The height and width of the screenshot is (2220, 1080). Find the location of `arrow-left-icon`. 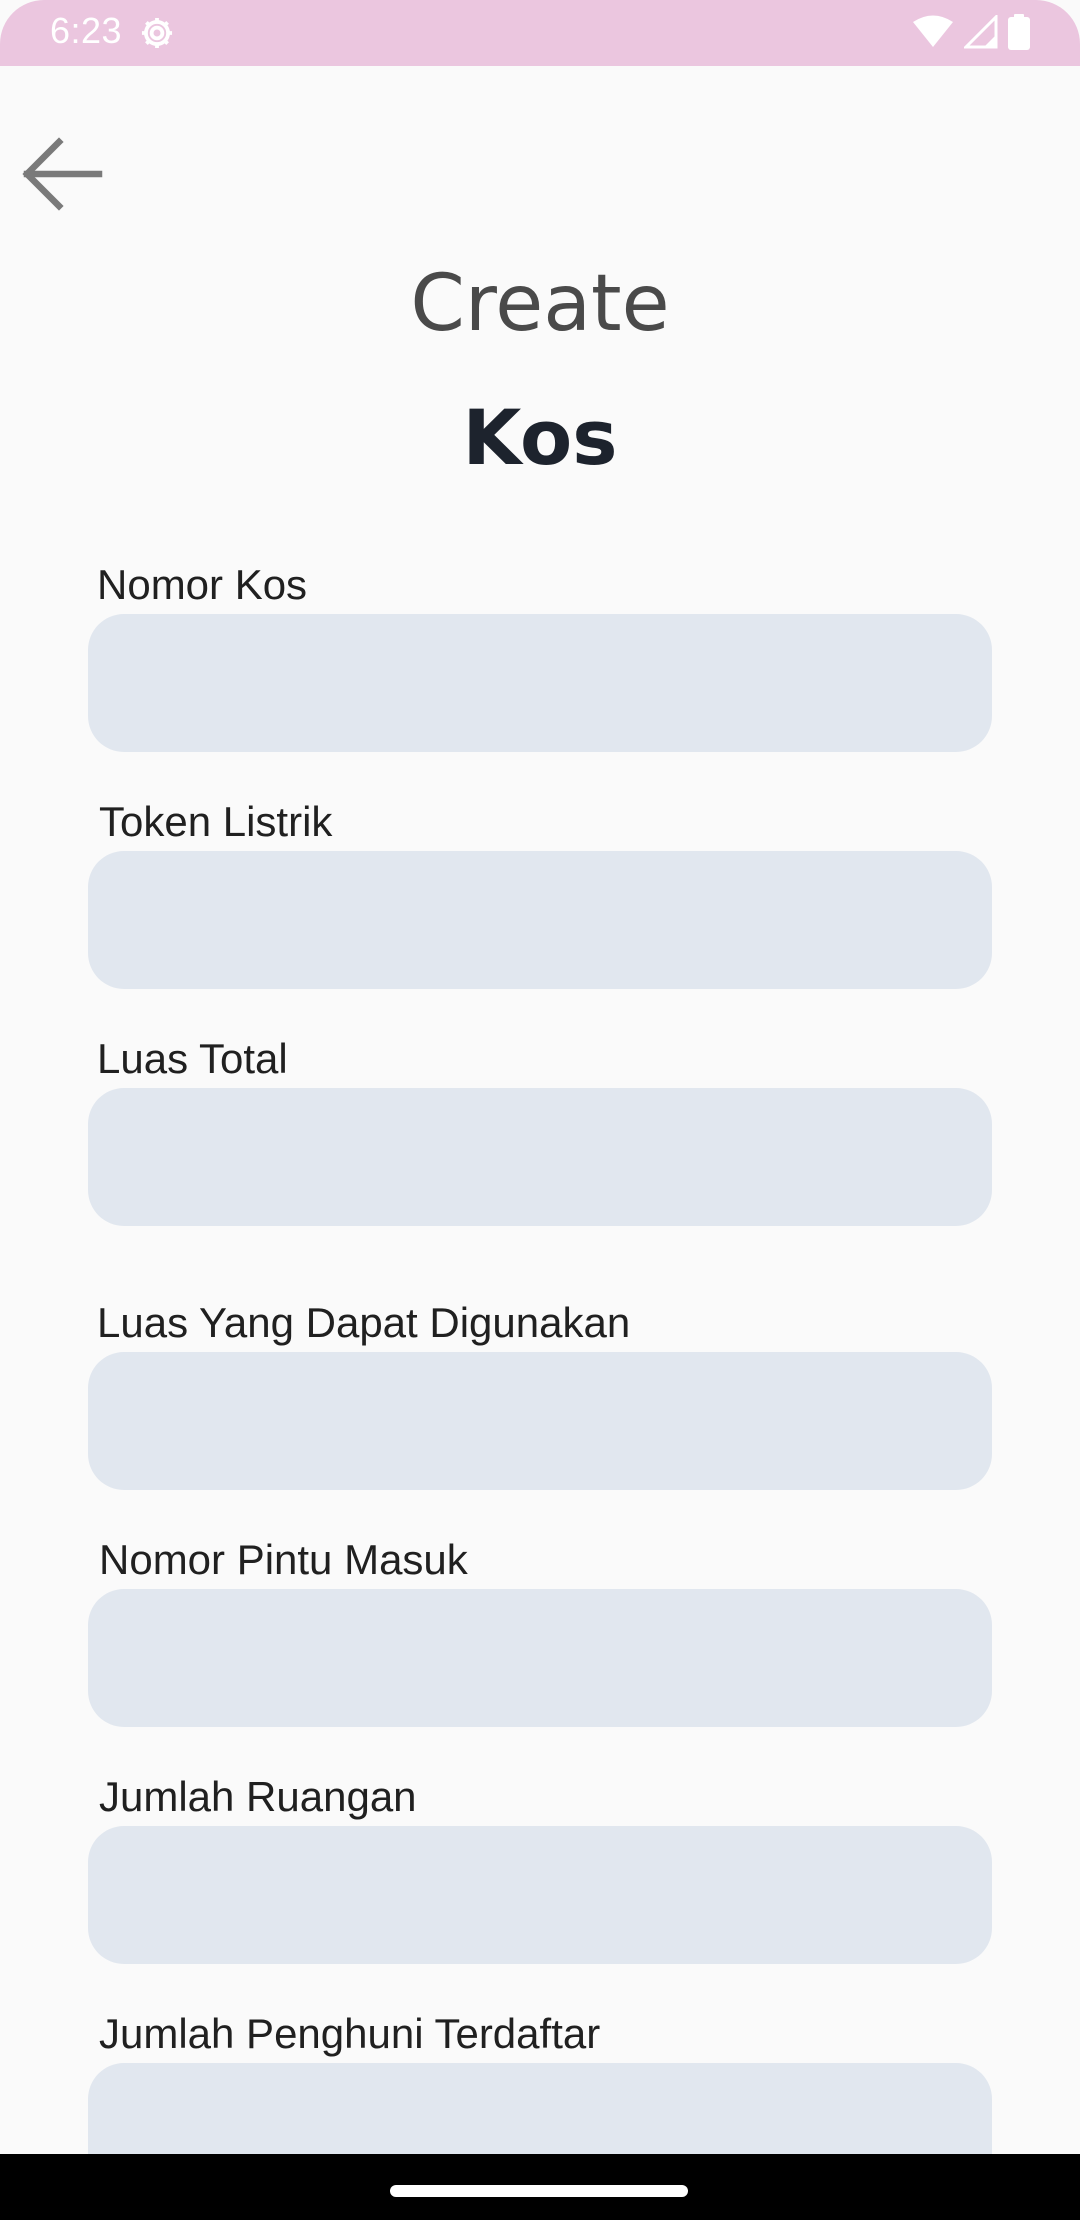

arrow-left-icon is located at coordinates (62, 176).